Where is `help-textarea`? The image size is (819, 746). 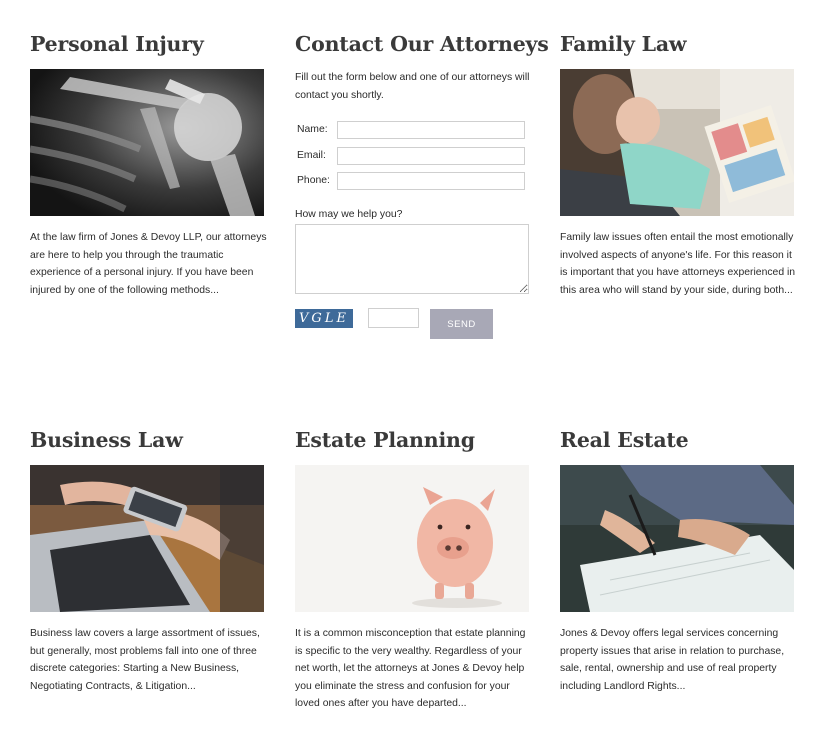 help-textarea is located at coordinates (412, 259).